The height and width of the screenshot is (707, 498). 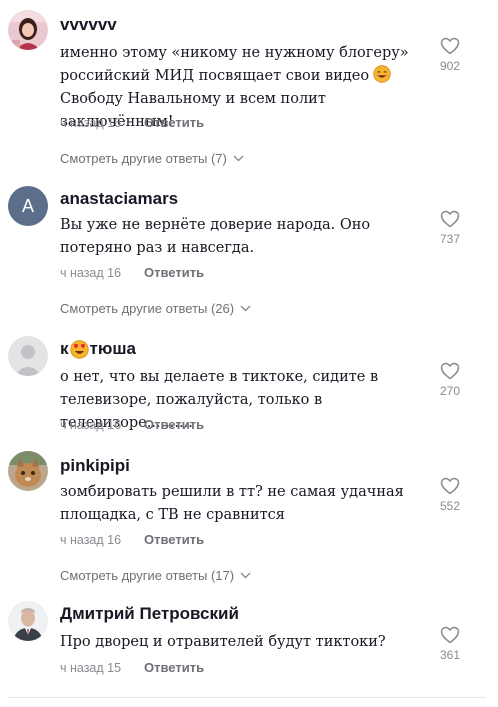 I want to click on avatar: A, so click(x=28, y=206).